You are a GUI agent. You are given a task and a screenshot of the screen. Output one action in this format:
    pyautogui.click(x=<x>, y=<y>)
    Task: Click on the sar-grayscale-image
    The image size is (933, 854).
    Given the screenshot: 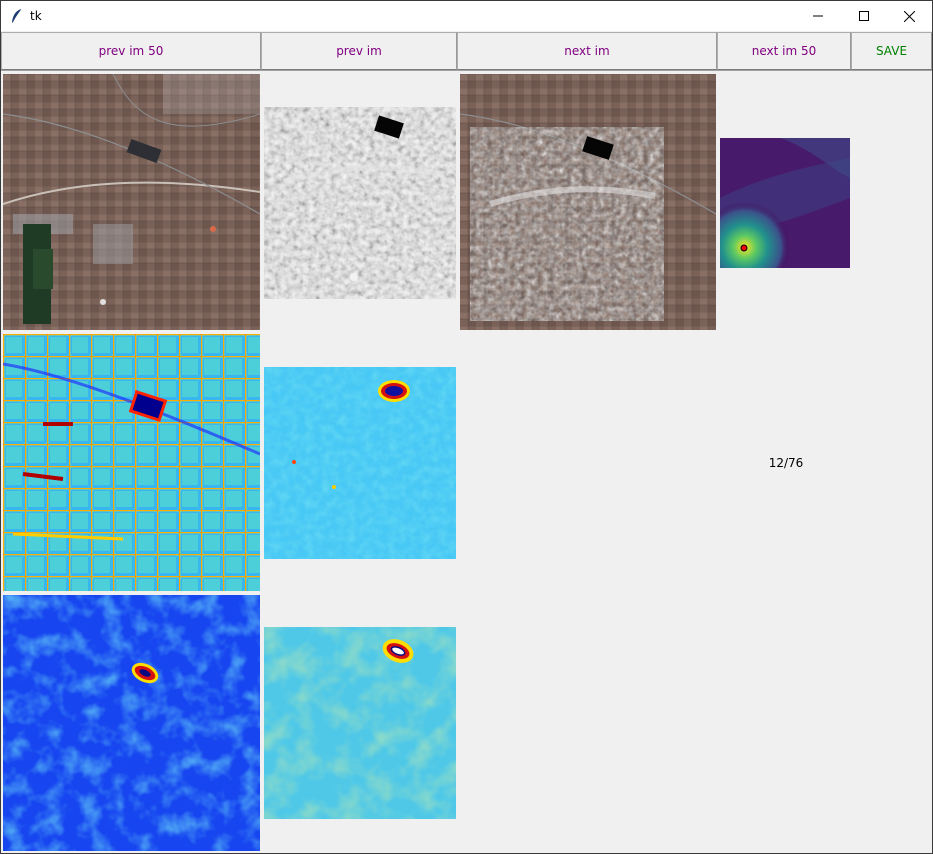 What is the action you would take?
    pyautogui.click(x=360, y=203)
    